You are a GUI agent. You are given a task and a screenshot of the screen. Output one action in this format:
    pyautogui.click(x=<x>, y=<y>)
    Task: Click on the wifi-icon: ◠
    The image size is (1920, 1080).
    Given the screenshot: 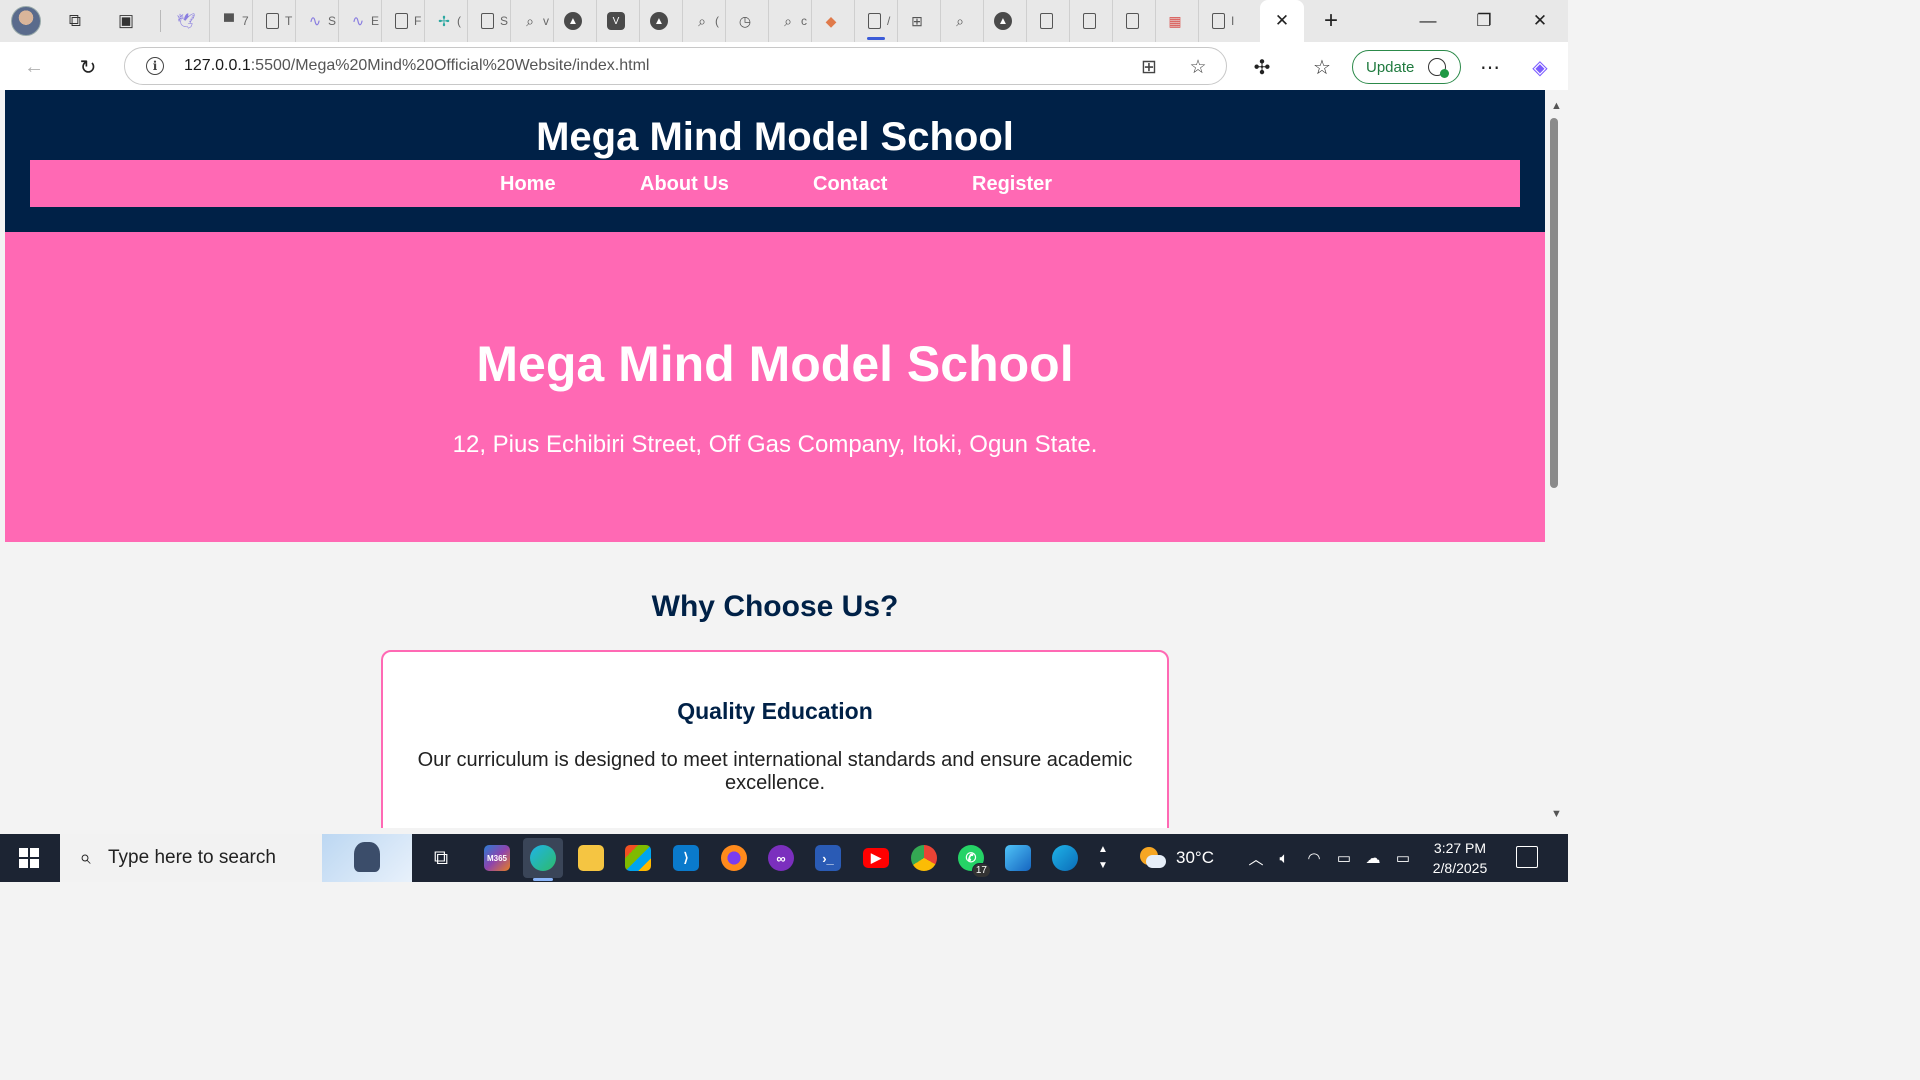 What is the action you would take?
    pyautogui.click(x=1314, y=858)
    